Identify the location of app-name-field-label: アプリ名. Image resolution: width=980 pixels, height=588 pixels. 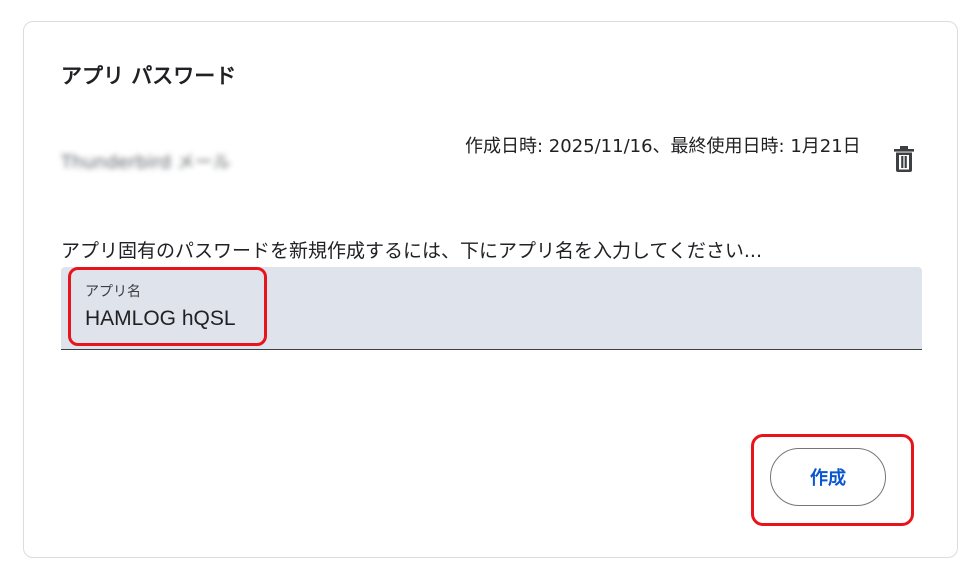
(113, 292).